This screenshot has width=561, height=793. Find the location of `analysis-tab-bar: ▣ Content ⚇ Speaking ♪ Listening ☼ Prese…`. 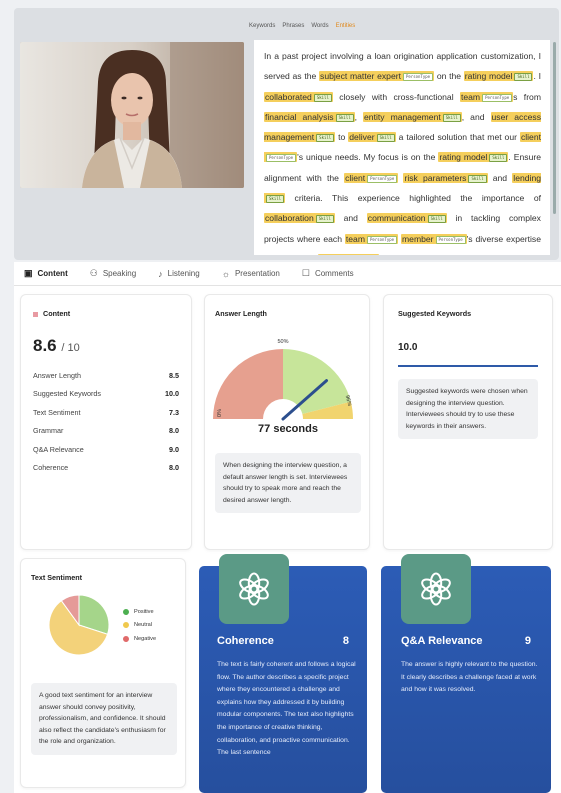

analysis-tab-bar: ▣ Content ⚇ Speaking ♪ Listening ☼ Prese… is located at coordinates (287, 274).